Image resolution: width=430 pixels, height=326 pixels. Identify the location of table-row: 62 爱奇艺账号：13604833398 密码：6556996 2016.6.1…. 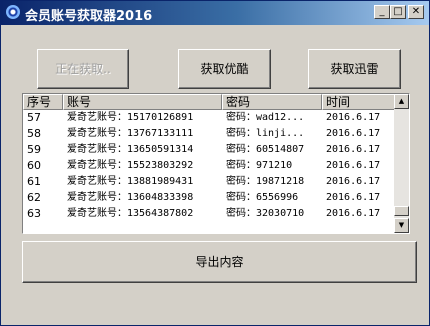
(209, 198).